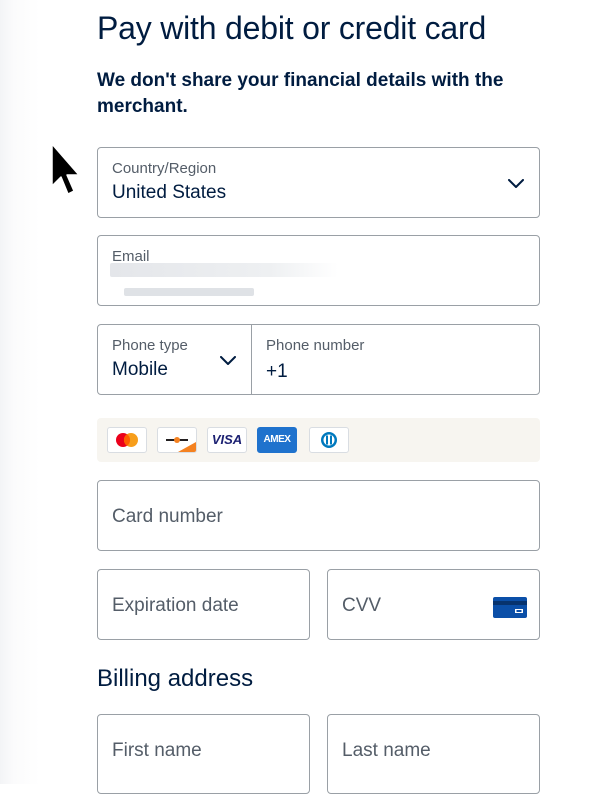 This screenshot has height=794, width=614. Describe the element at coordinates (277, 371) in the screenshot. I see `phone-number-value: +1` at that location.